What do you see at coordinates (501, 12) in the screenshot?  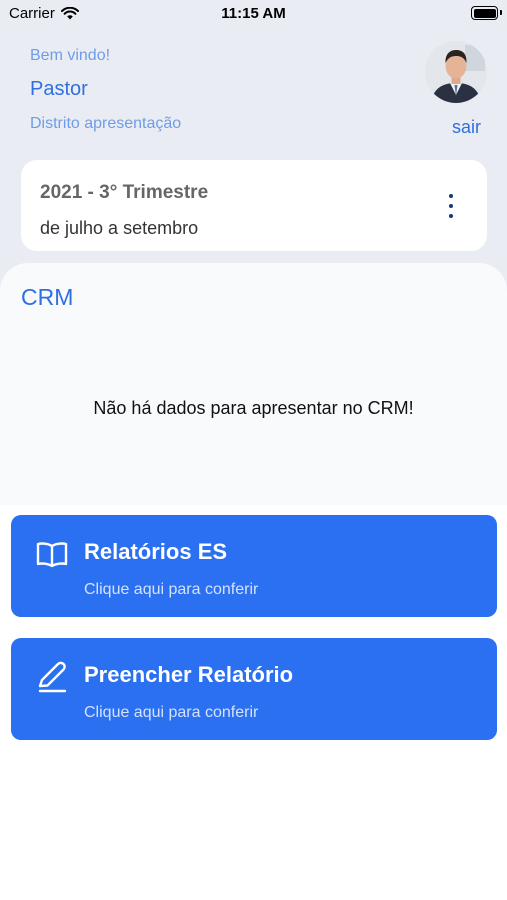 I see `battery-tip` at bounding box center [501, 12].